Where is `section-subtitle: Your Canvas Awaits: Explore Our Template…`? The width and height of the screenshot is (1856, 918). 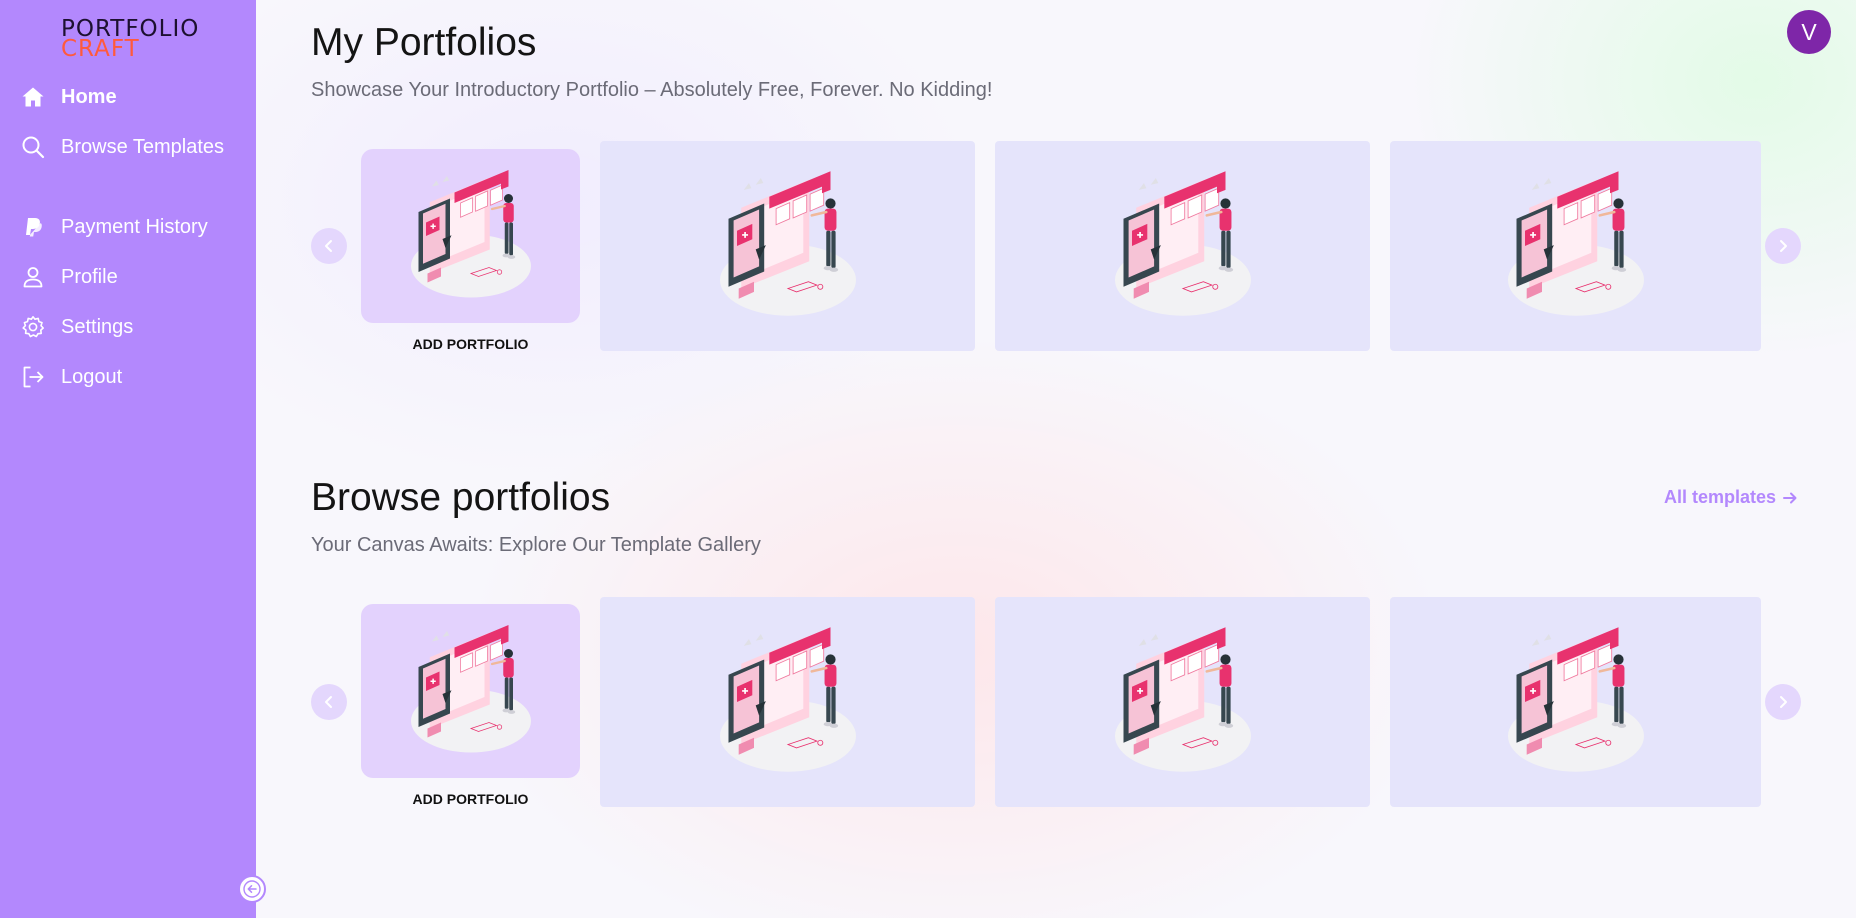
section-subtitle: Your Canvas Awaits: Explore Our Template… is located at coordinates (536, 545).